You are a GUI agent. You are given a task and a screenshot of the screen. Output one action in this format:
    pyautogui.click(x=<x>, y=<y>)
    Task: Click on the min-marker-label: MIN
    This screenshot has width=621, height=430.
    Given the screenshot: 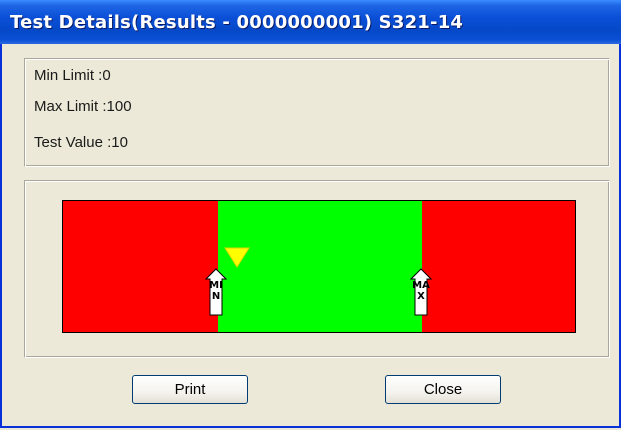 What is the action you would take?
    pyautogui.click(x=216, y=291)
    